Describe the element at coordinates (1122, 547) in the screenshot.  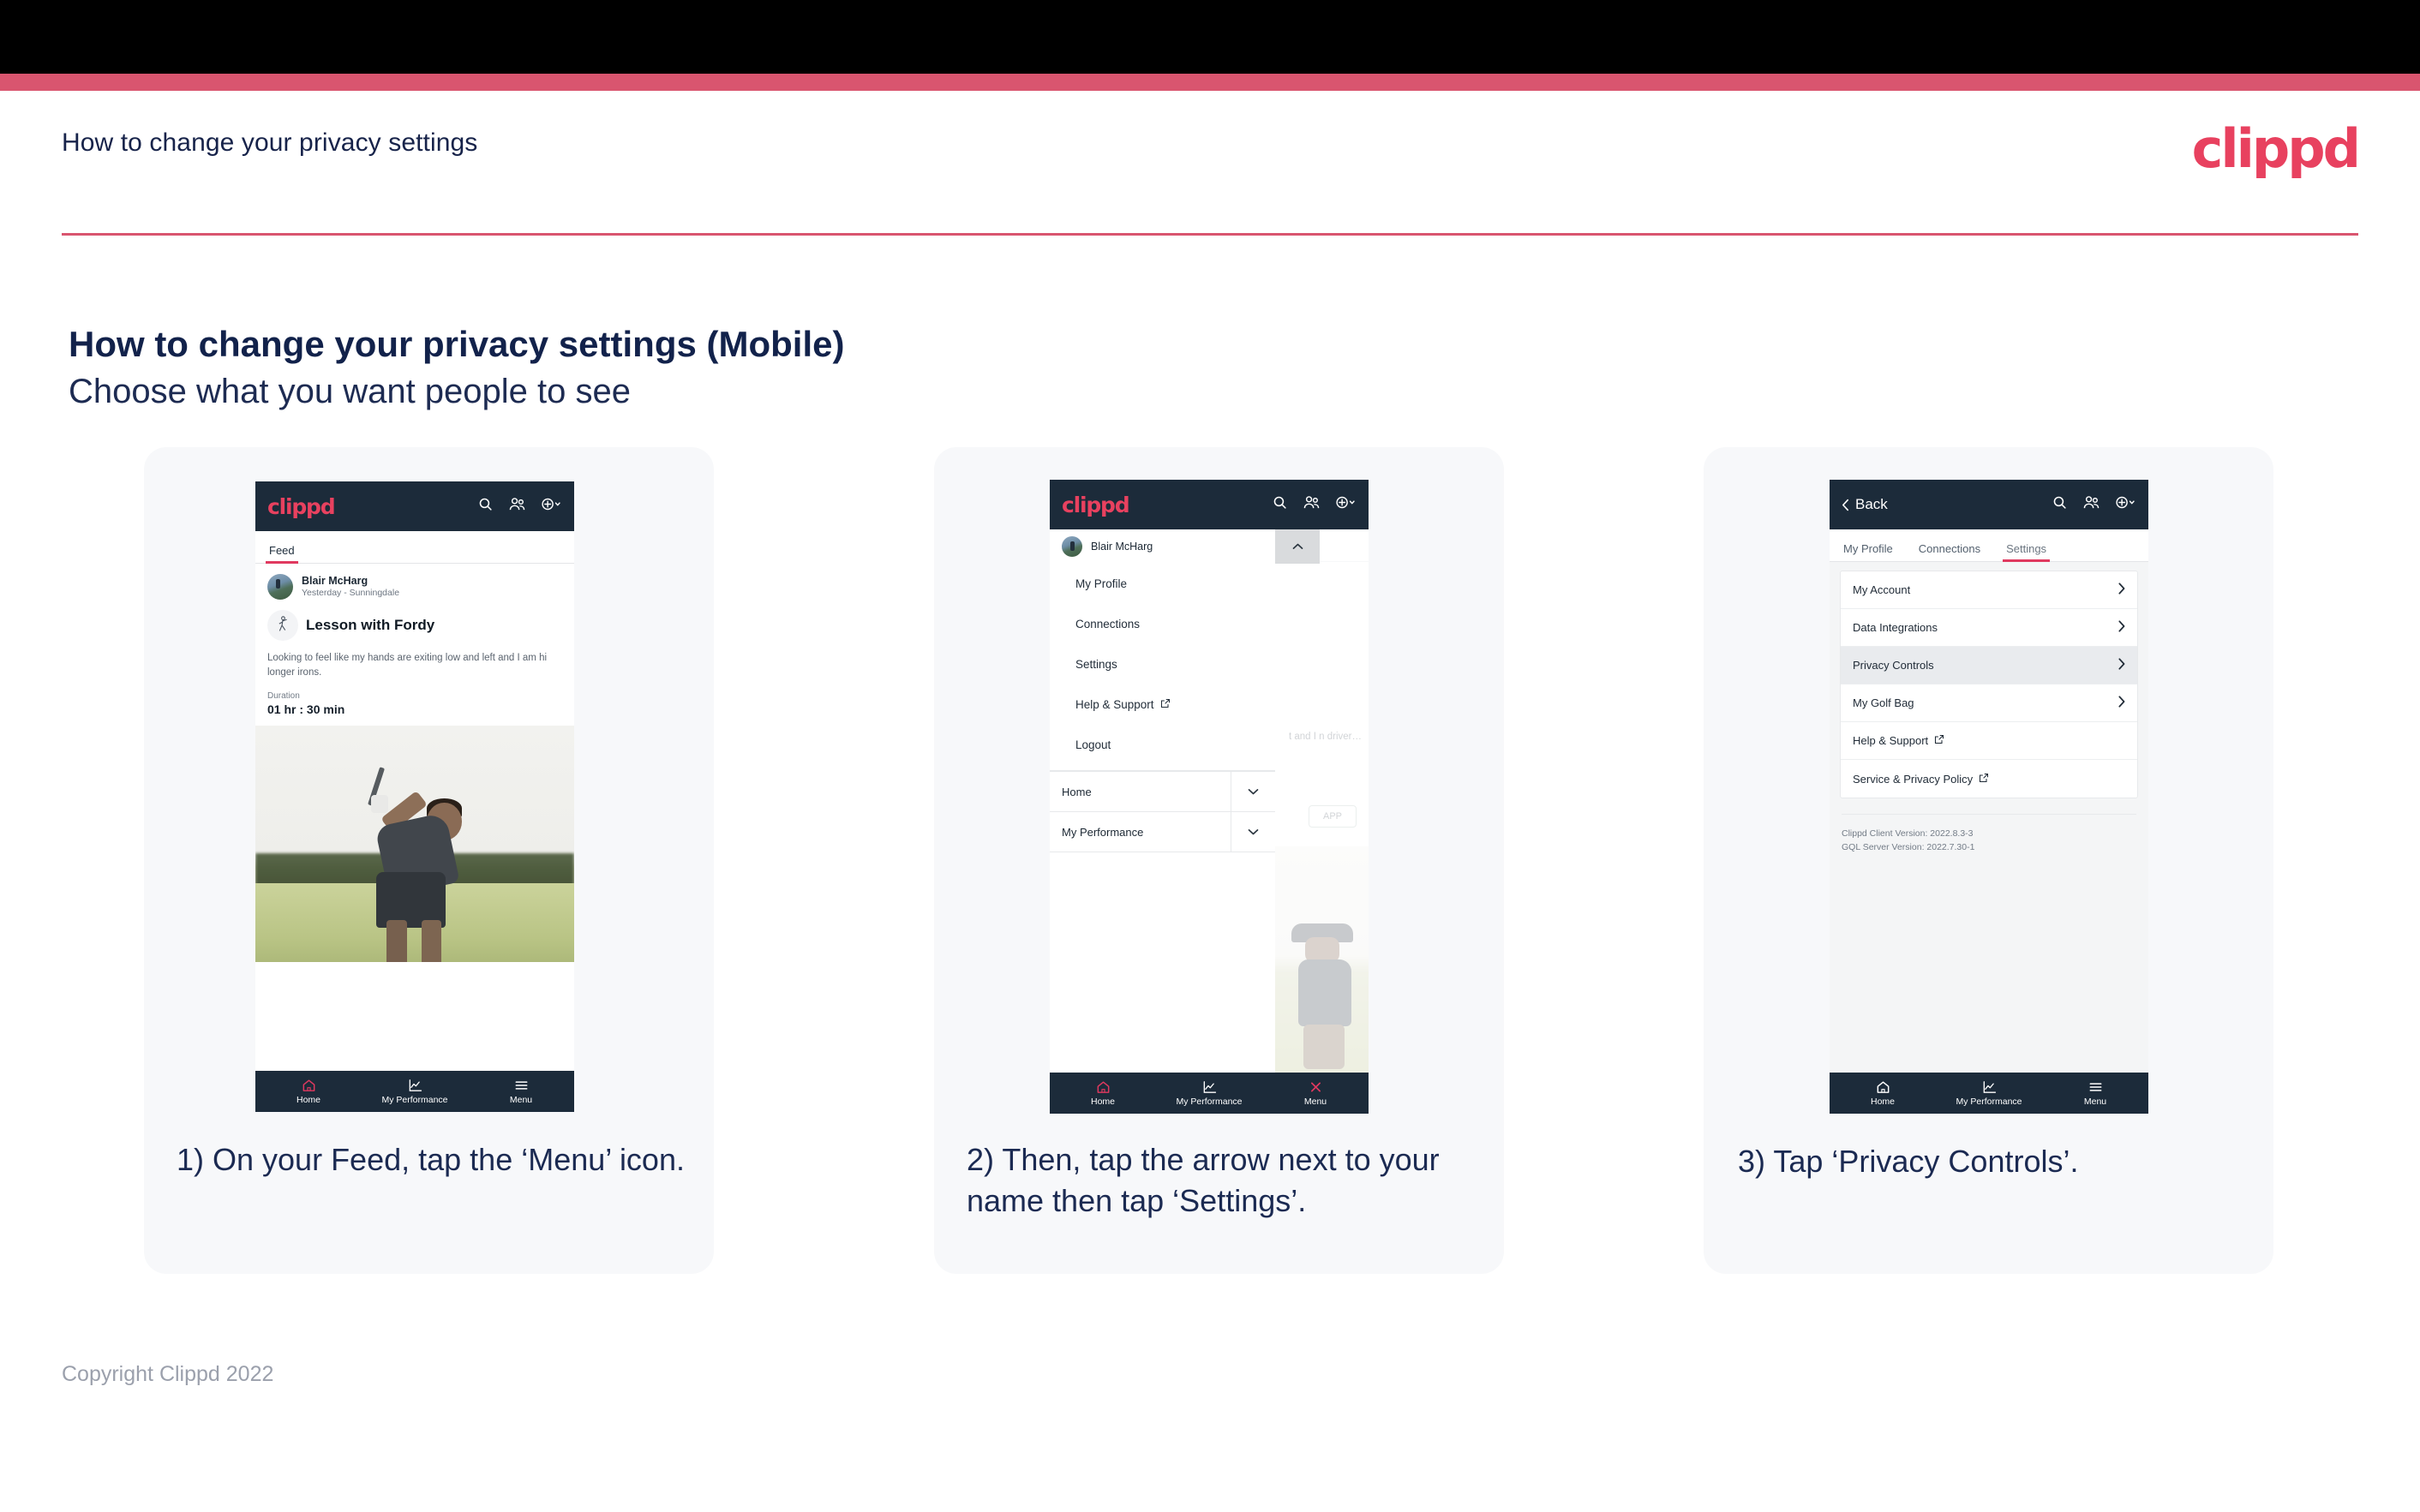
I see `drawer-user-name: Blair McHarg` at that location.